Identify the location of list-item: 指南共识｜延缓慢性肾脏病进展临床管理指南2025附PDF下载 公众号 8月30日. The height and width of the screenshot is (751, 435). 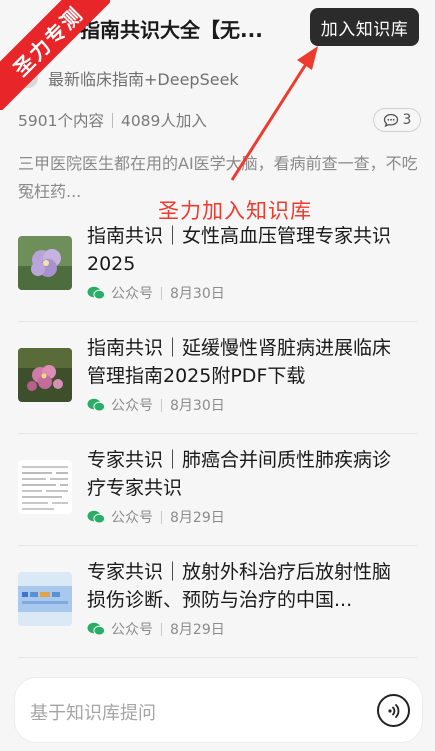
(217, 378).